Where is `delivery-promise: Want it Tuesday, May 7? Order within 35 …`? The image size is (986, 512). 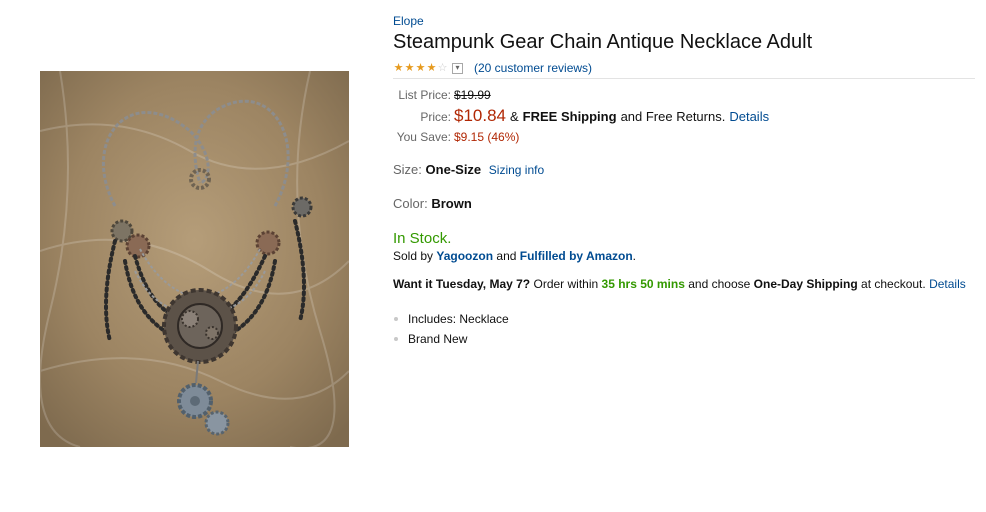
delivery-promise: Want it Tuesday, May 7? Order within 35 … is located at coordinates (684, 285).